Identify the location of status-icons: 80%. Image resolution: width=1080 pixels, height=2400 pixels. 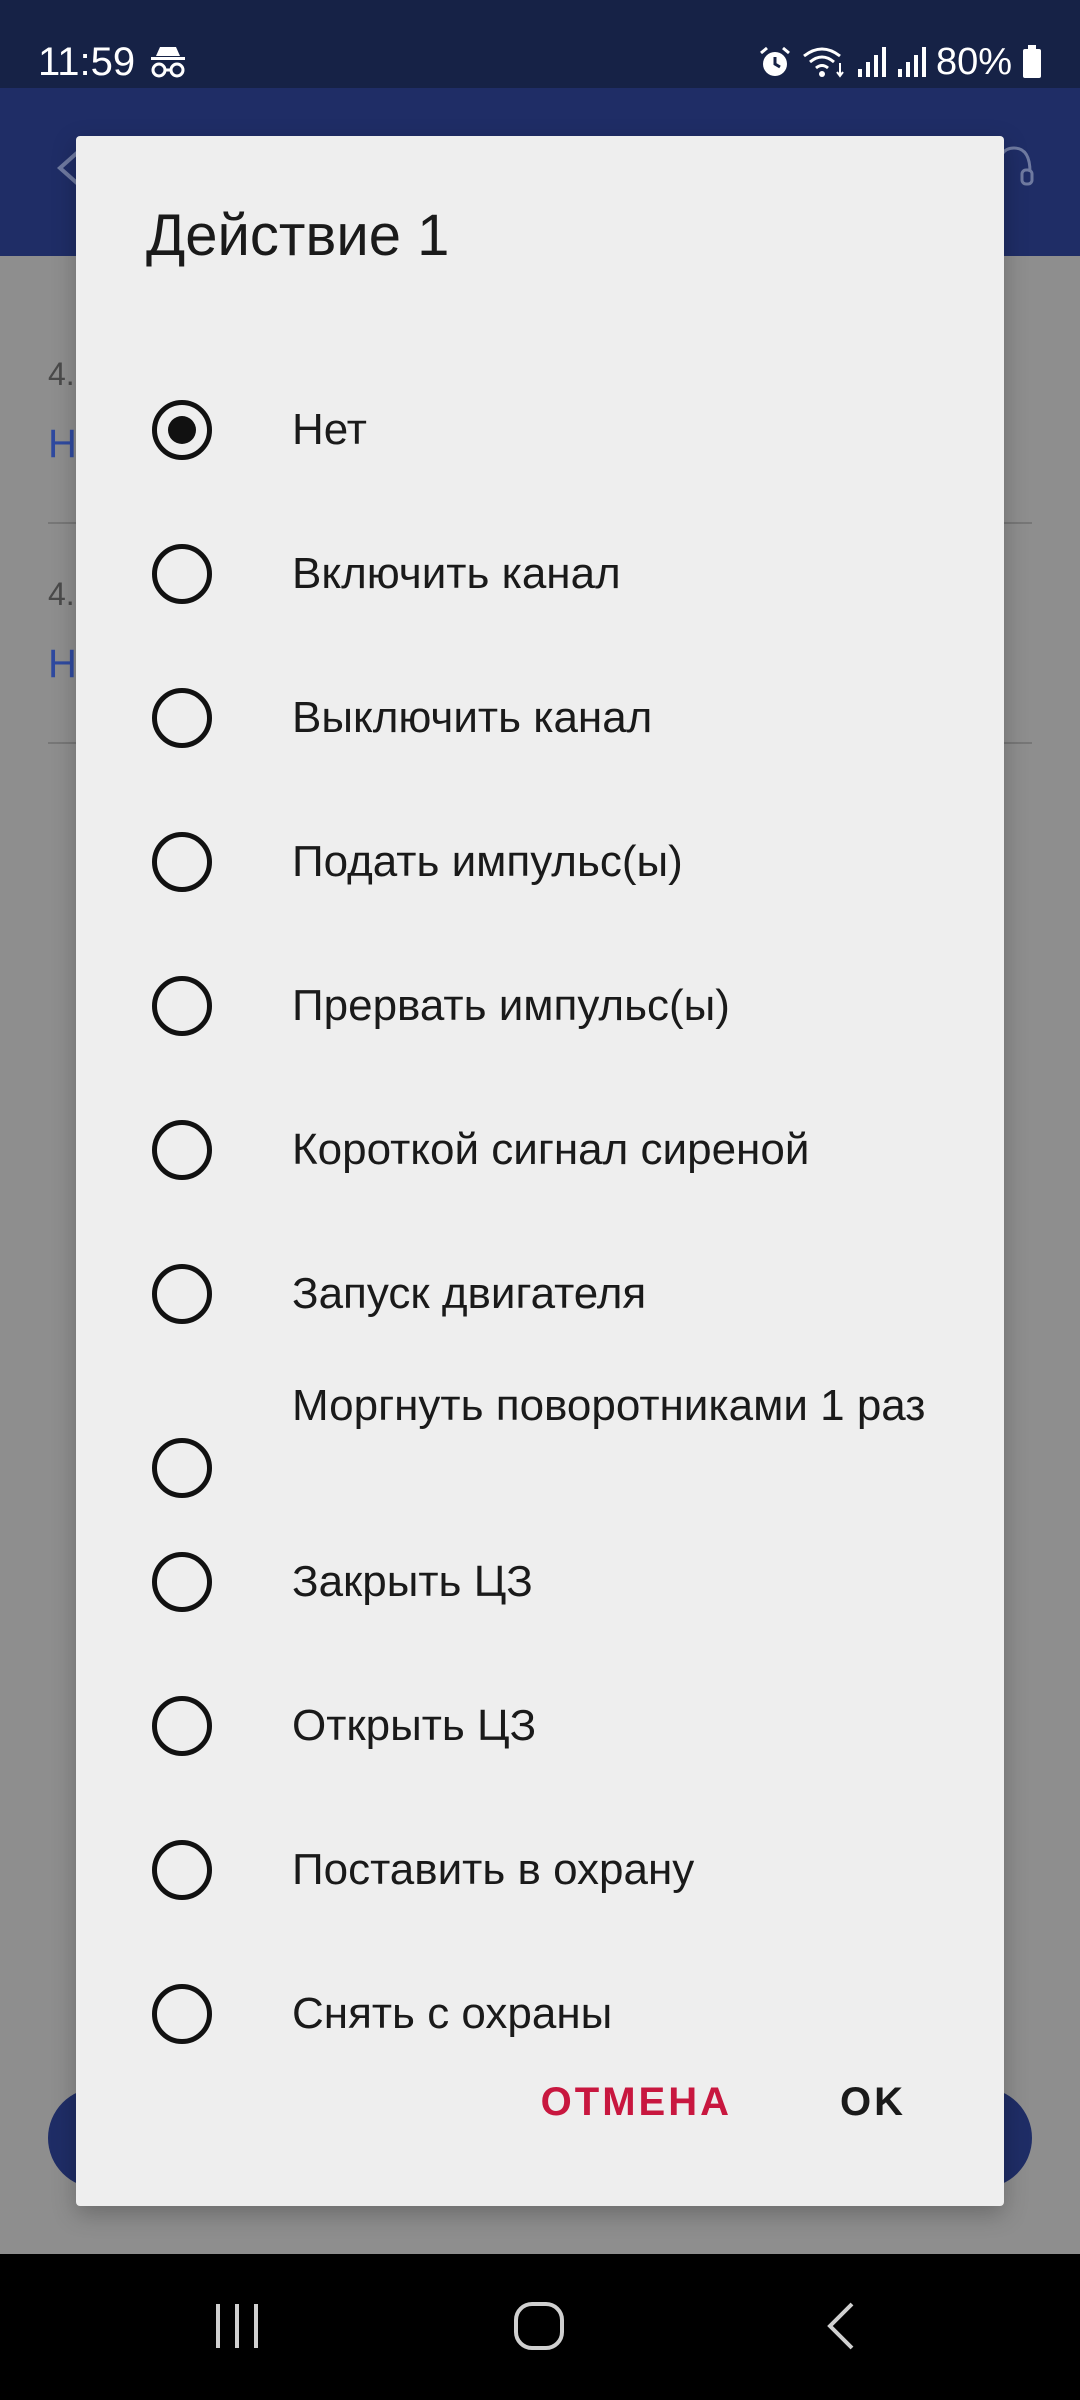
(900, 62).